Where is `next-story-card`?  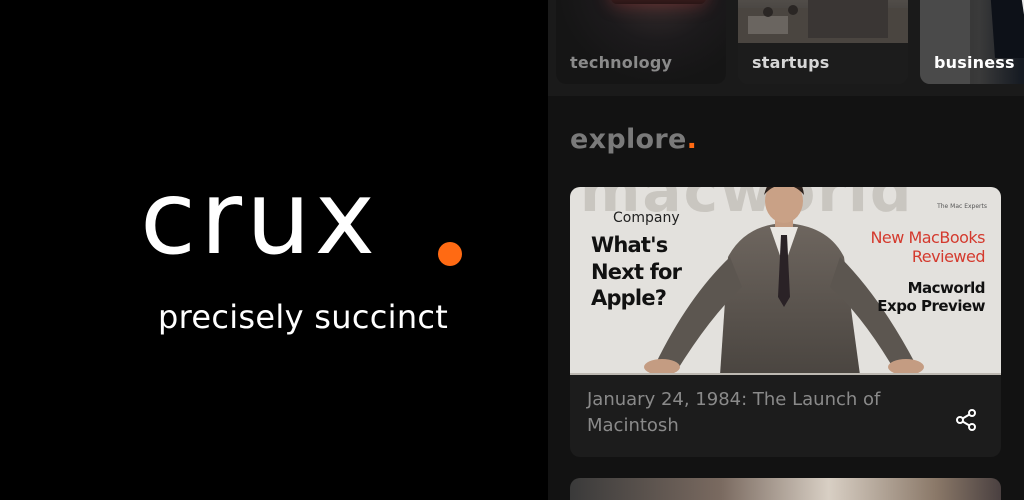
next-story-card is located at coordinates (785, 489).